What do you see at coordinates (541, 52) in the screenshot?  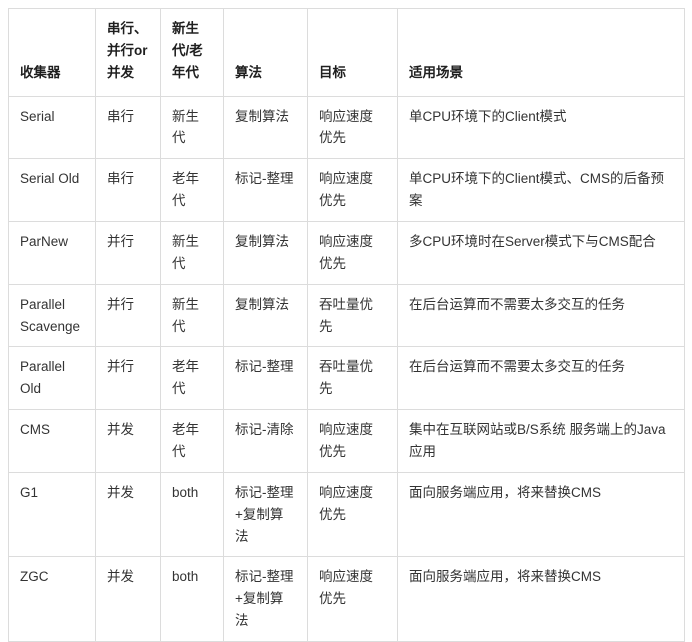 I see `column-header-scenario: 适用场景` at bounding box center [541, 52].